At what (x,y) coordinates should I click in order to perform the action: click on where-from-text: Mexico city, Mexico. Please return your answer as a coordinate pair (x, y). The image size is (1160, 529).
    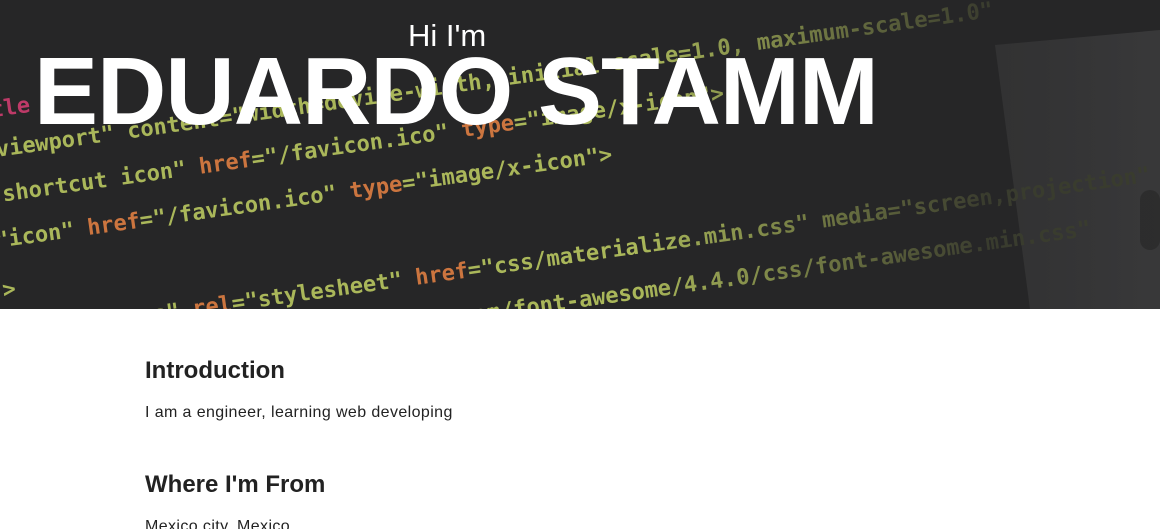
    Looking at the image, I should click on (218, 523).